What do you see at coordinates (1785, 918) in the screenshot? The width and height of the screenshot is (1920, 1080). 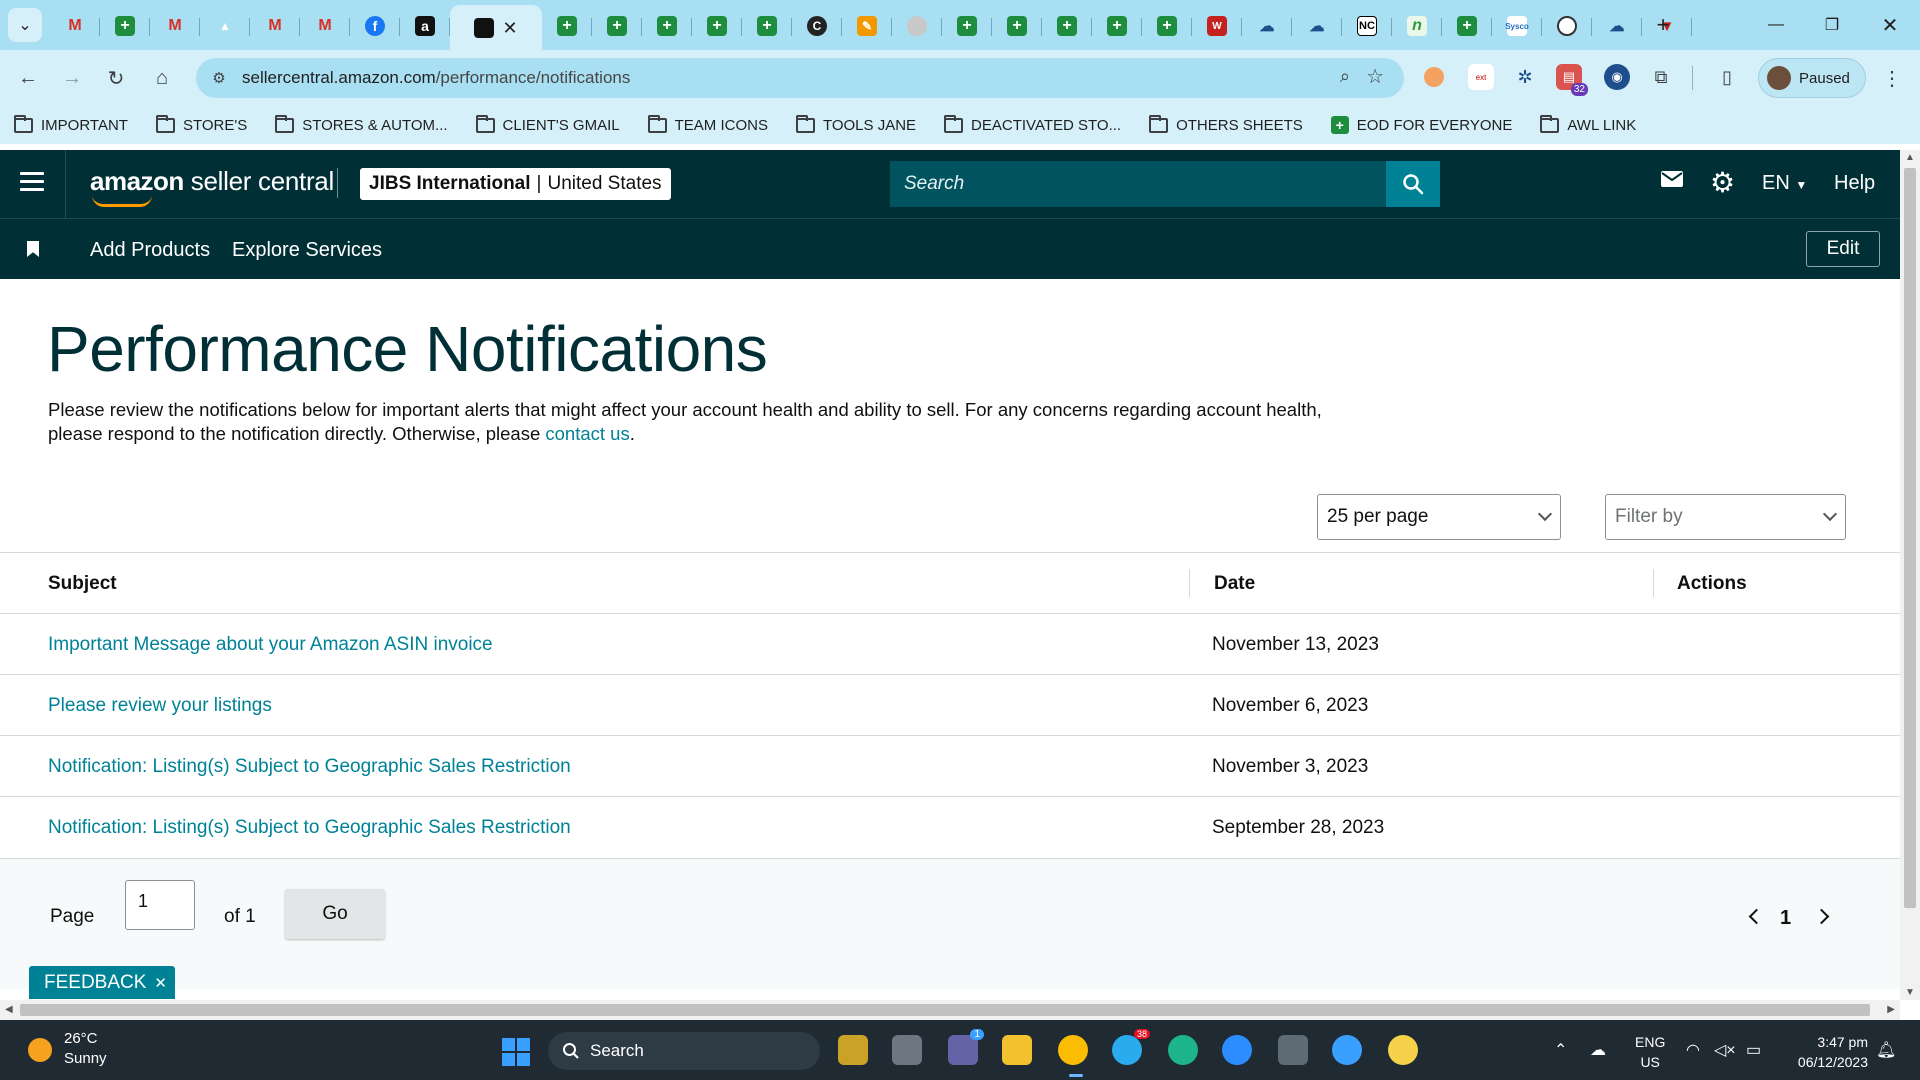 I see `current-page-number: 1` at bounding box center [1785, 918].